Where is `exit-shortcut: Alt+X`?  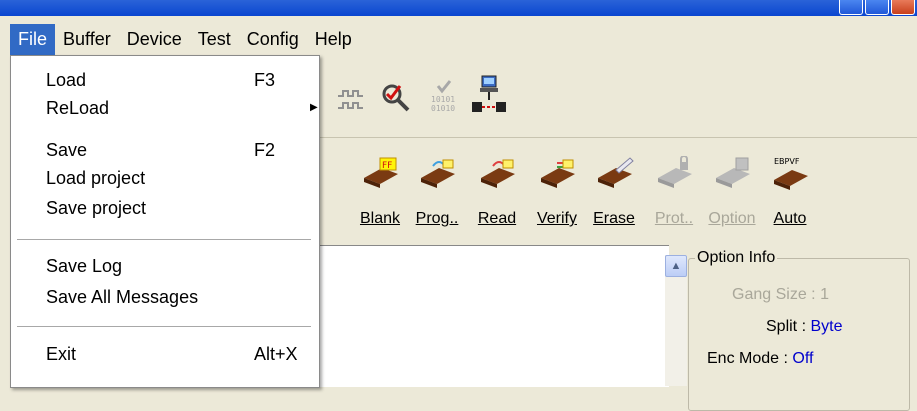
exit-shortcut: Alt+X is located at coordinates (276, 354).